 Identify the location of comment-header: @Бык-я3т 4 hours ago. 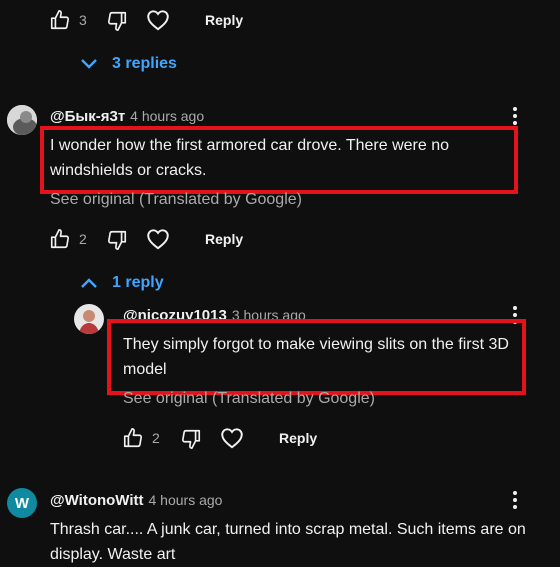
(127, 117).